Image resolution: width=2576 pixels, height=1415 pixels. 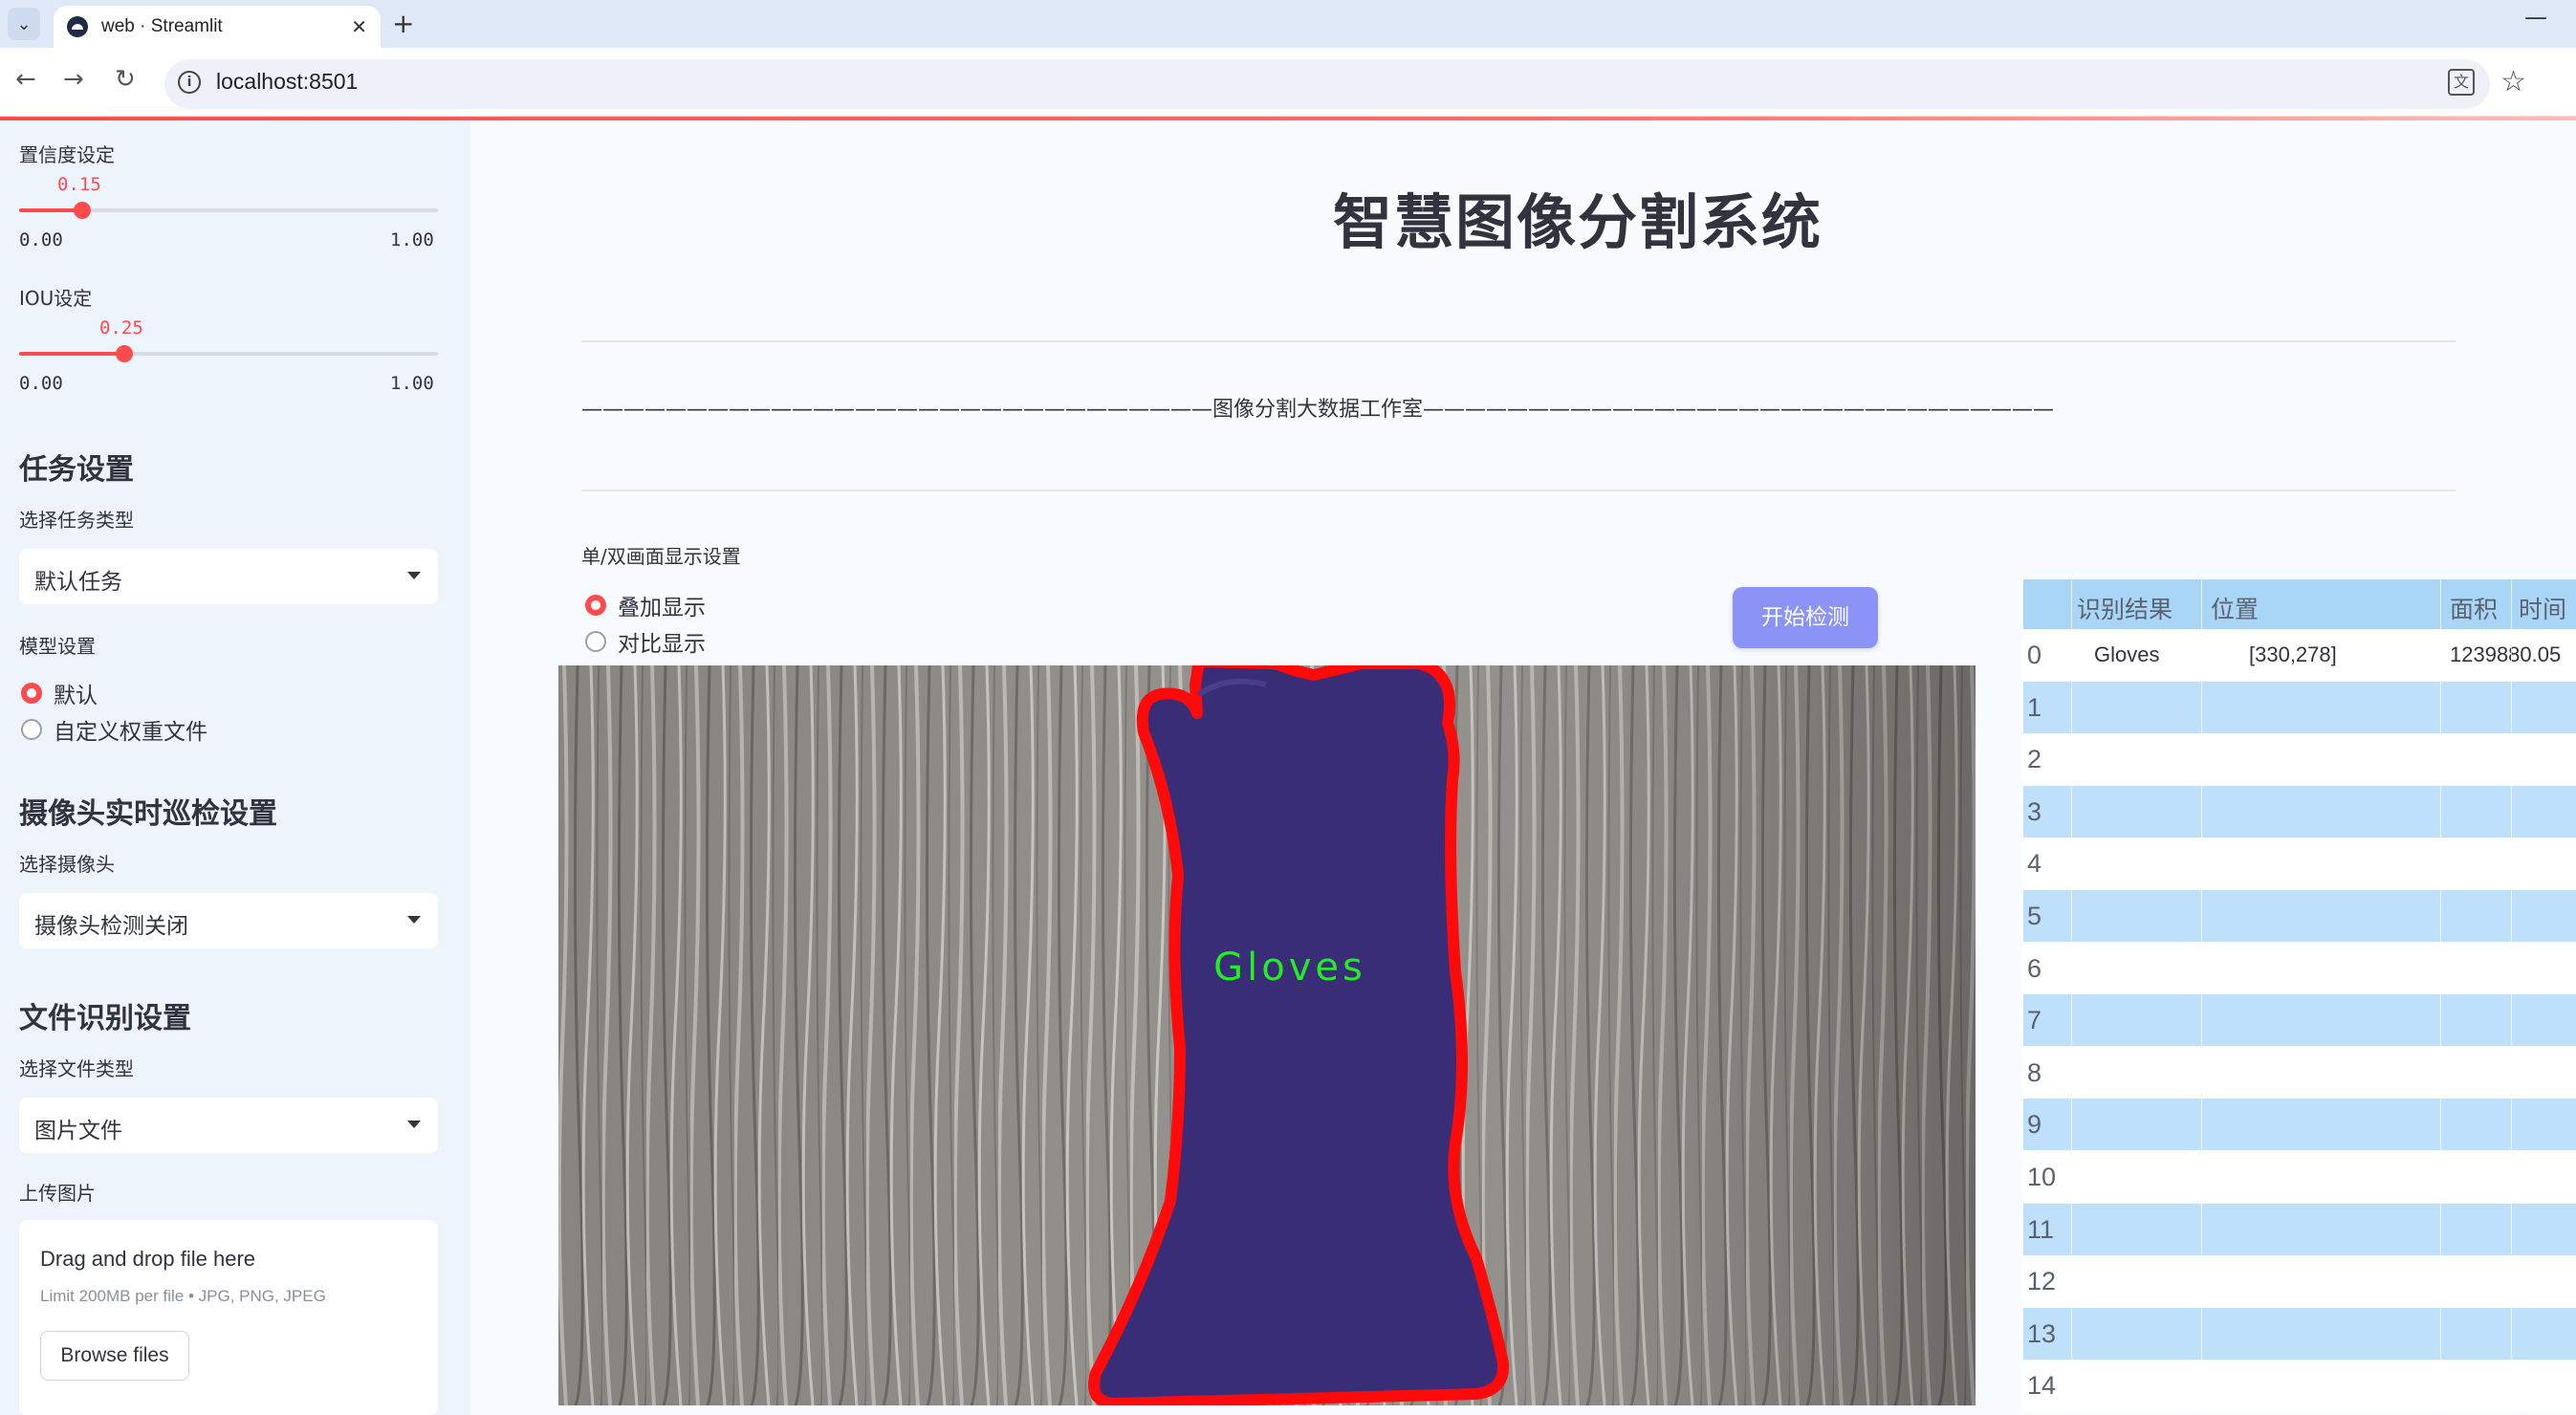 I want to click on column-header-area: 面积, so click(x=2474, y=608).